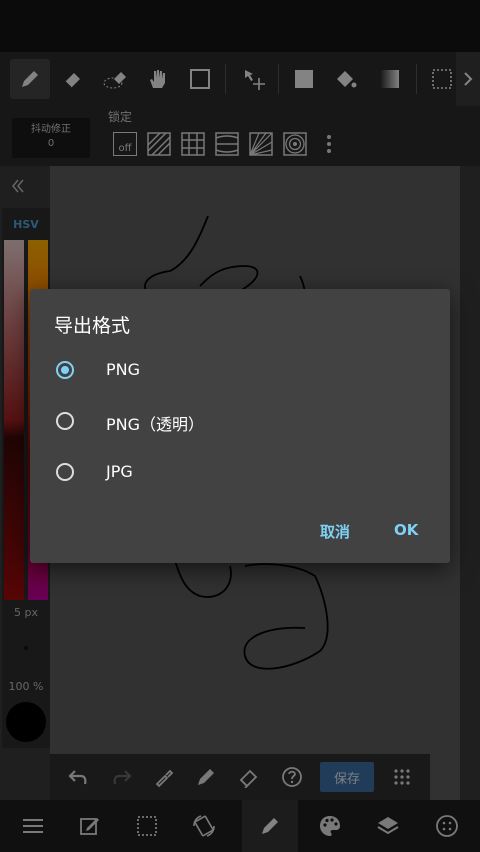  Describe the element at coordinates (240, 371) in the screenshot. I see `option-png: PNG` at that location.